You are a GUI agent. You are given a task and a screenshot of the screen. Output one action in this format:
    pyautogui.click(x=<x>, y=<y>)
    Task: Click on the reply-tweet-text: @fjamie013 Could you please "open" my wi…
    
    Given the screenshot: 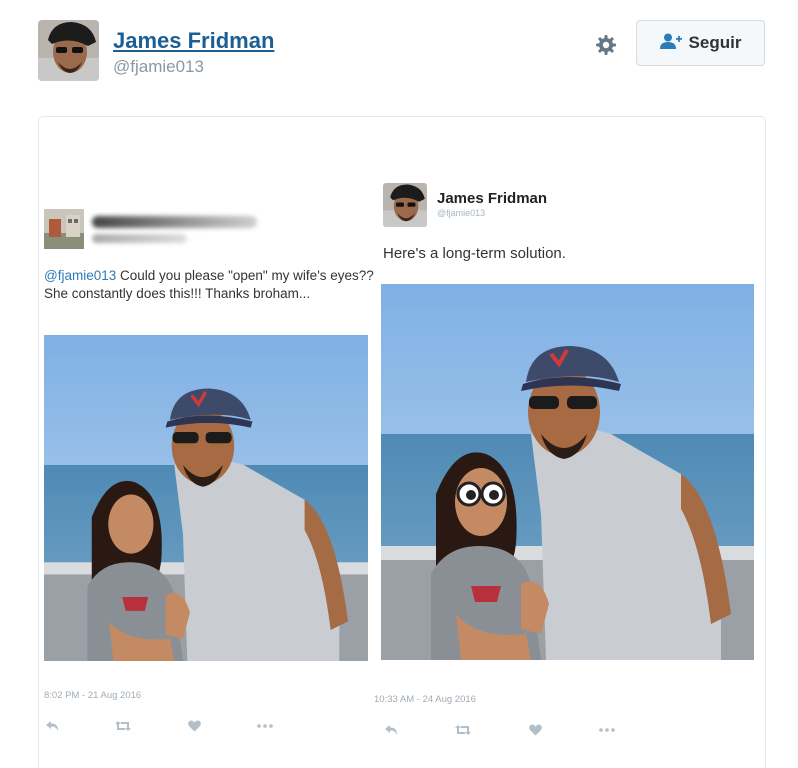 What is the action you would take?
    pyautogui.click(x=209, y=285)
    